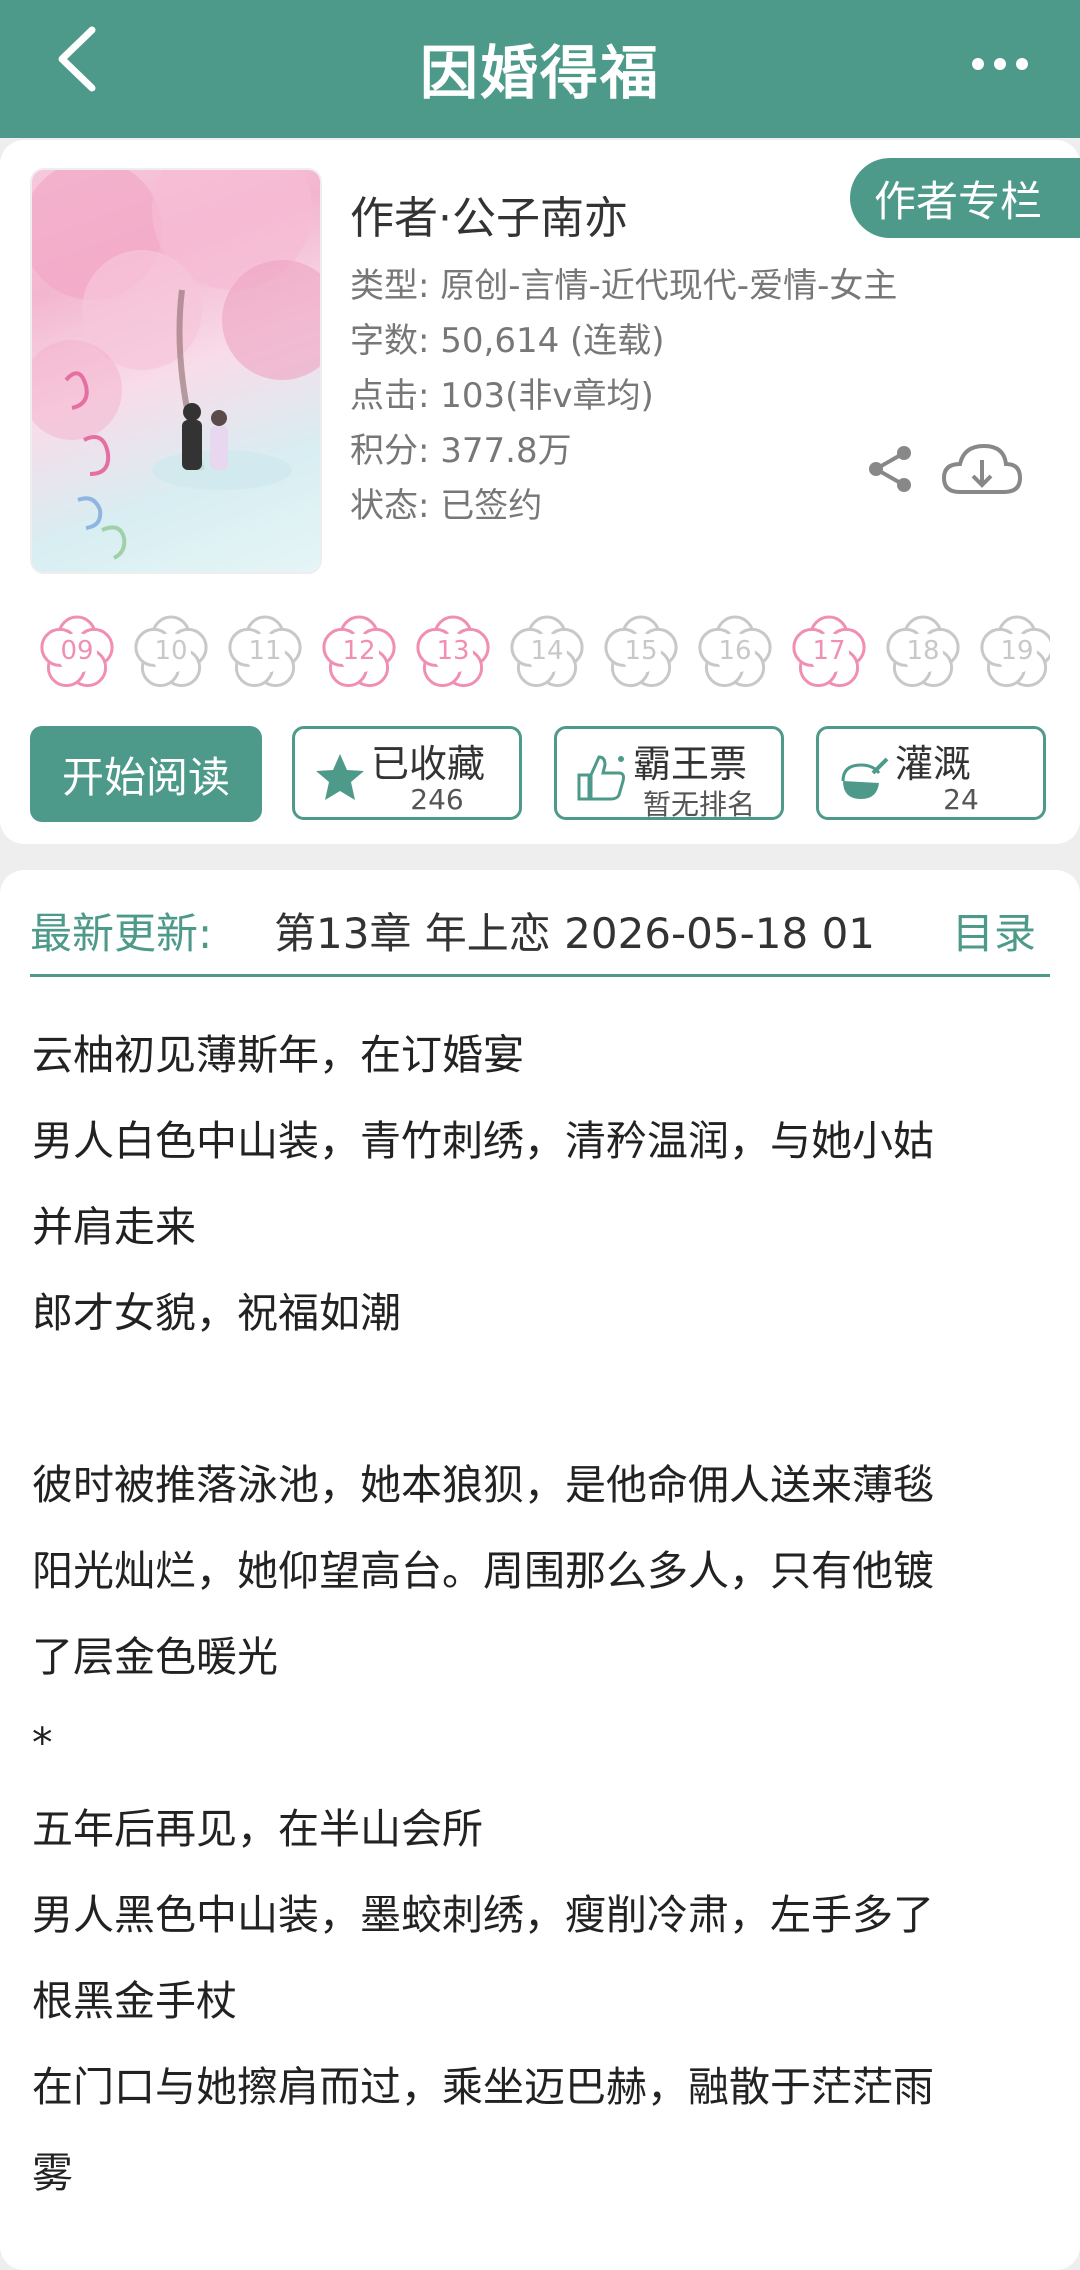  What do you see at coordinates (134, 2001) in the screenshot?
I see `synopsis-line: 根黑金手杖` at bounding box center [134, 2001].